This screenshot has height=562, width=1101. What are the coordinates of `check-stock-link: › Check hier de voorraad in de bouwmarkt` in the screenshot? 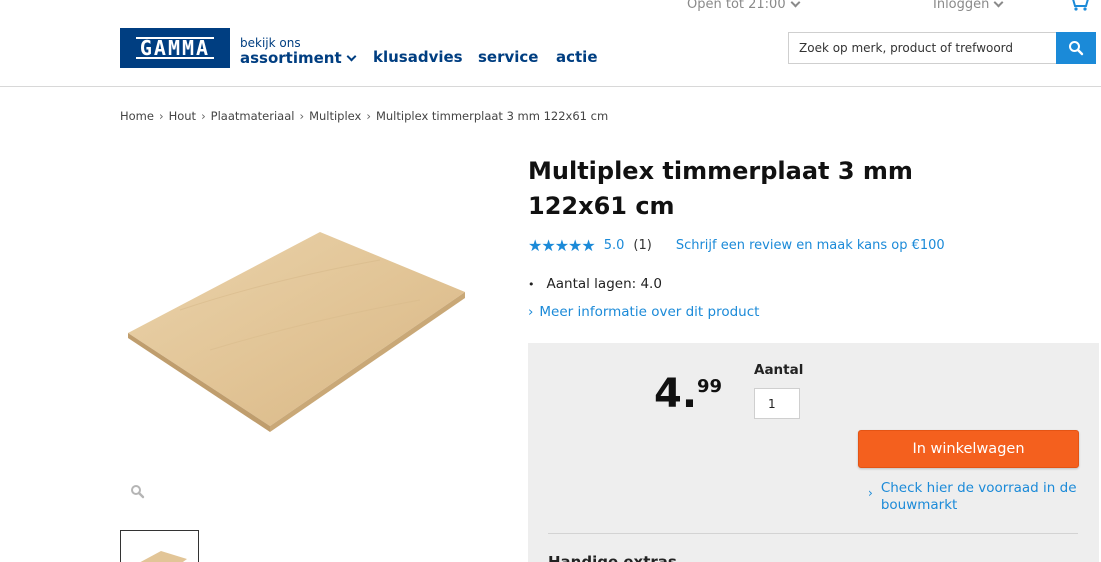 It's located at (973, 497).